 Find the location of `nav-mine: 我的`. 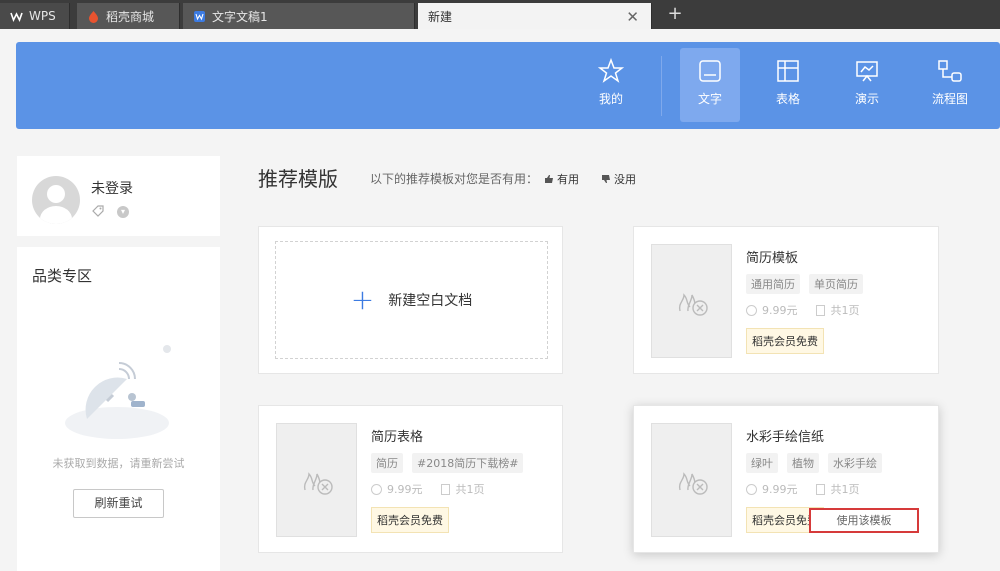

nav-mine: 我的 is located at coordinates (611, 85).